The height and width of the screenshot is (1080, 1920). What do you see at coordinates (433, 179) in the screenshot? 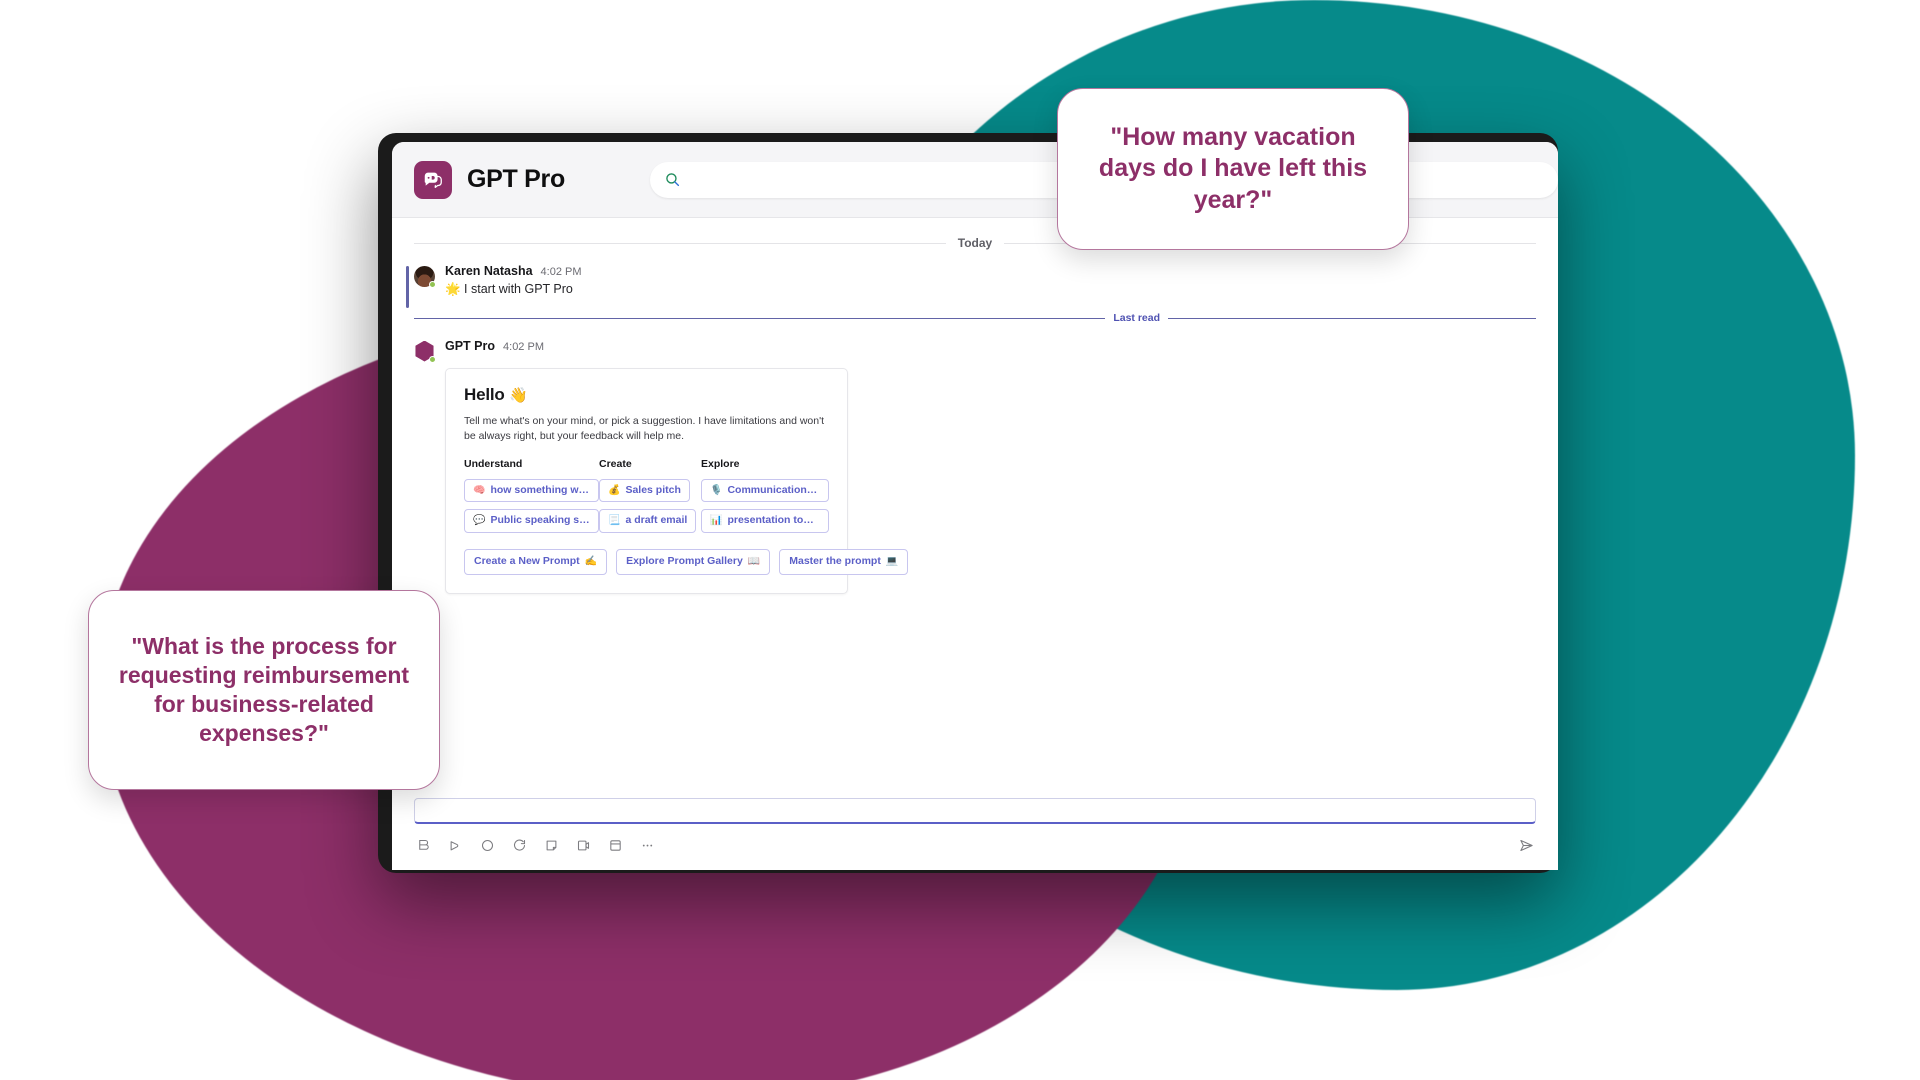
I see `chat-bubble-logo-icon` at bounding box center [433, 179].